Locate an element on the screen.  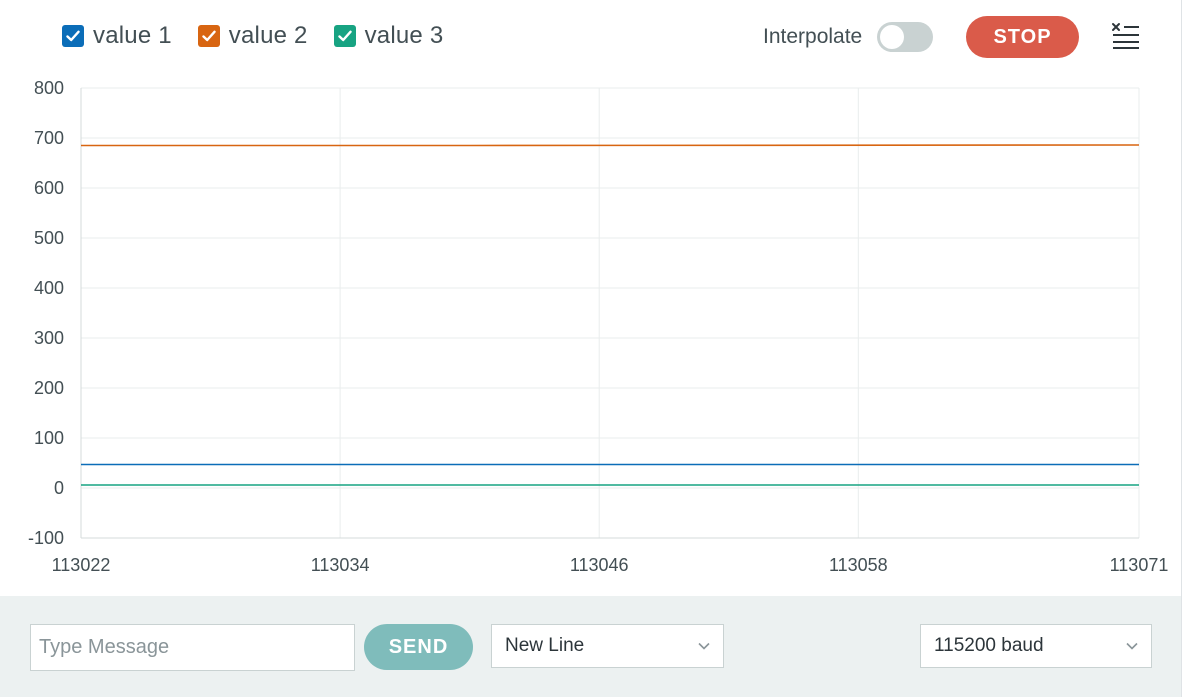
y-tick-label: 200 is located at coordinates (49, 388).